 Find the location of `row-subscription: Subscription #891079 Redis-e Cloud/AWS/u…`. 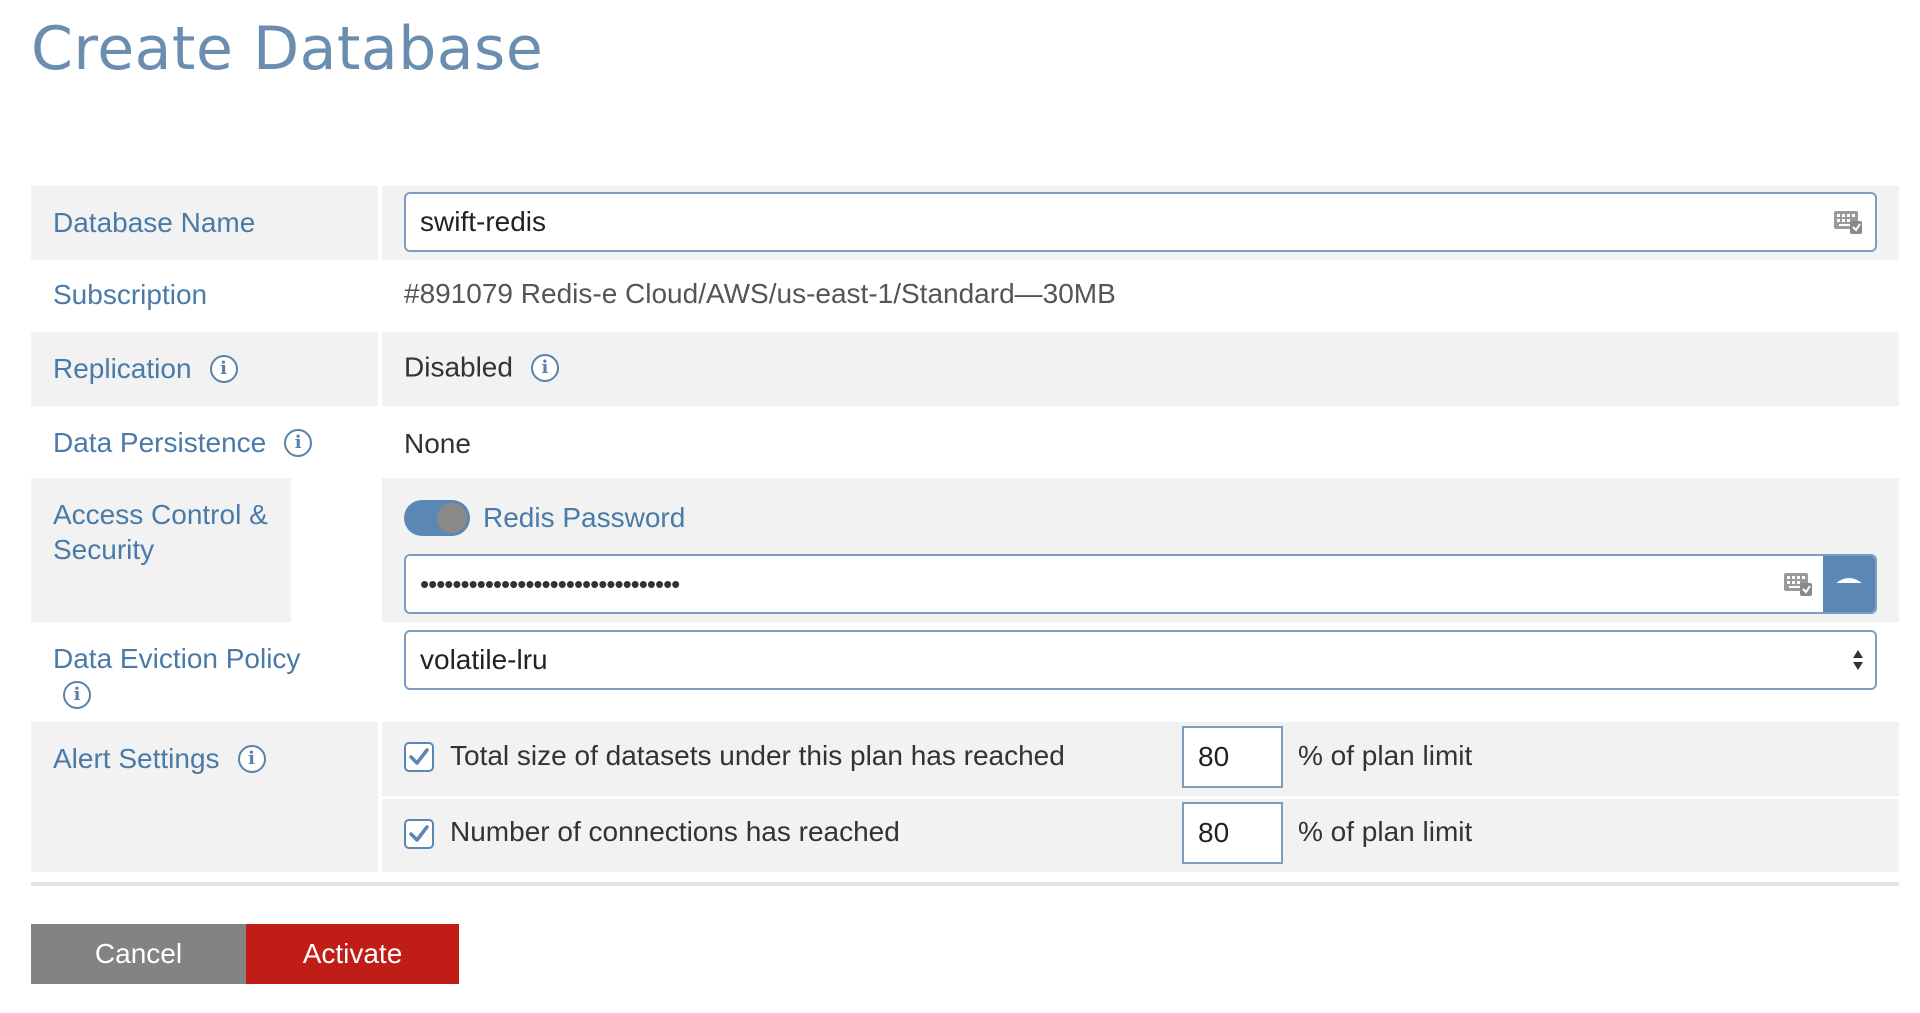

row-subscription: Subscription #891079 Redis-e Cloud/AWS/u… is located at coordinates (965, 296).